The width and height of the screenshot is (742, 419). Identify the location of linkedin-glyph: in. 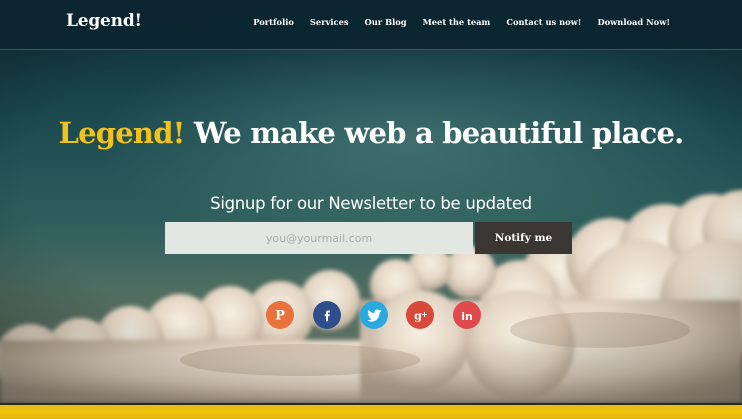
(467, 316).